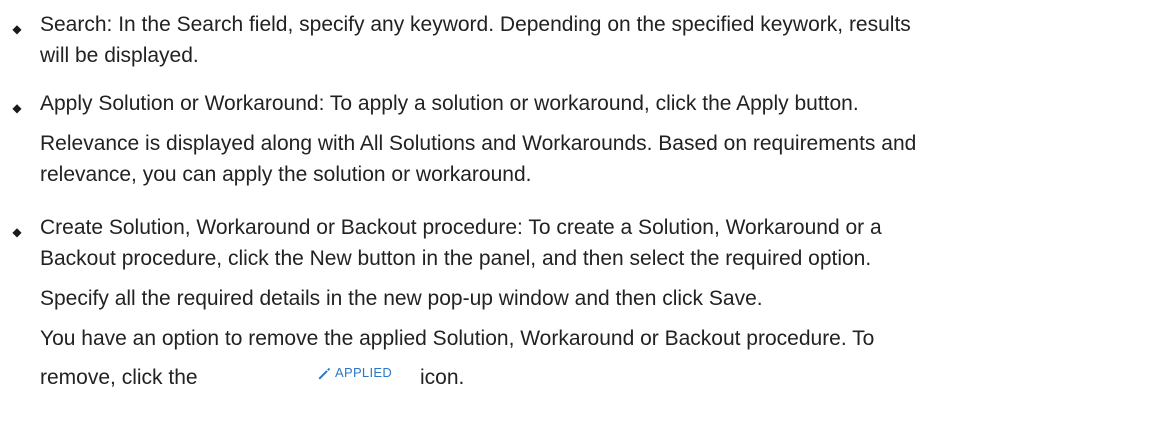 The height and width of the screenshot is (432, 1162). What do you see at coordinates (119, 377) in the screenshot?
I see `remove-instruction-text: remove, click the` at bounding box center [119, 377].